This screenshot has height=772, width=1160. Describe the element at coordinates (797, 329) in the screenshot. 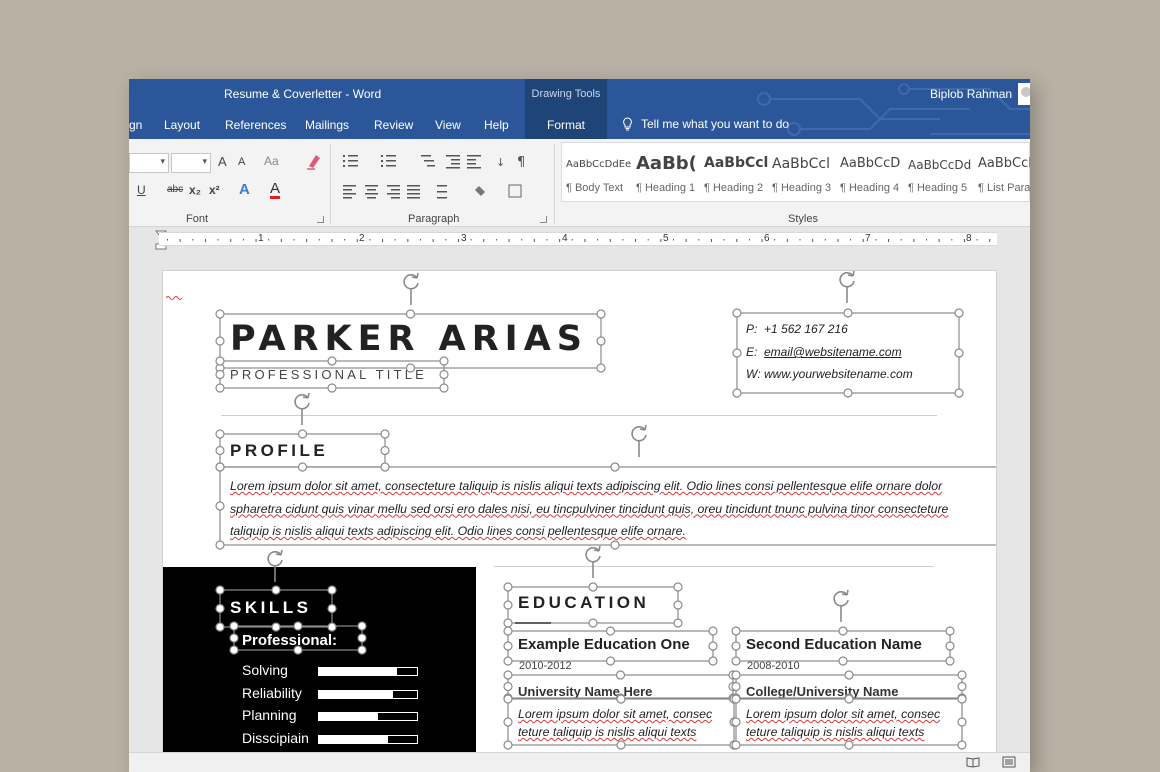

I see `contact-phone: P: +1 562 167 216` at that location.